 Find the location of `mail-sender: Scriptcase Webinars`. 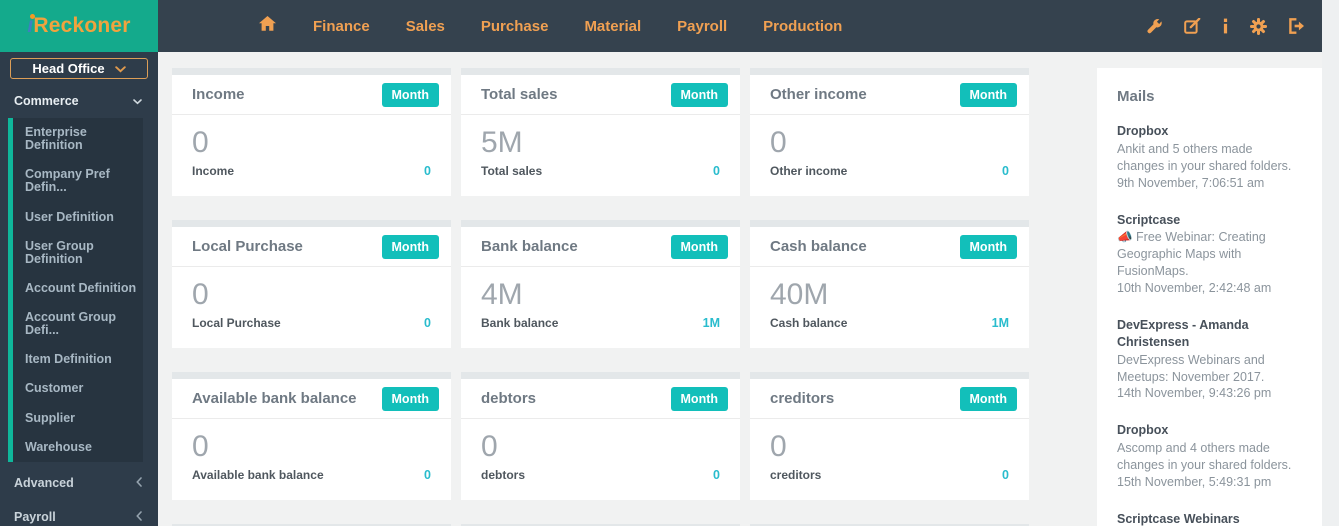

mail-sender: Scriptcase Webinars is located at coordinates (1178, 518).